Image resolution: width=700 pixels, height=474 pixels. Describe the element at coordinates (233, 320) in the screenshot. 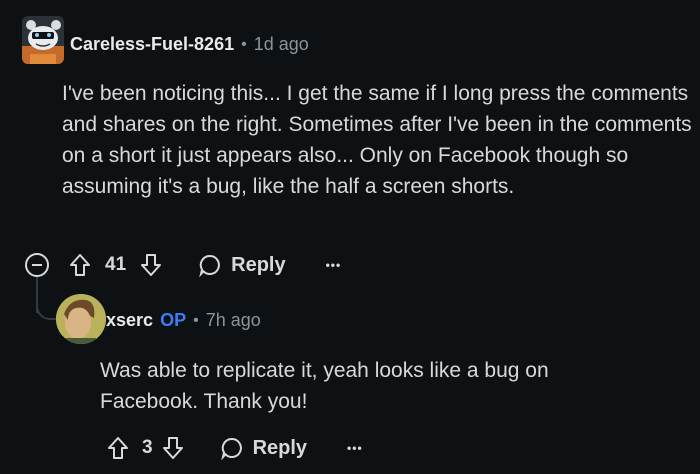

I see `reply-timestamp: 7h ago` at that location.